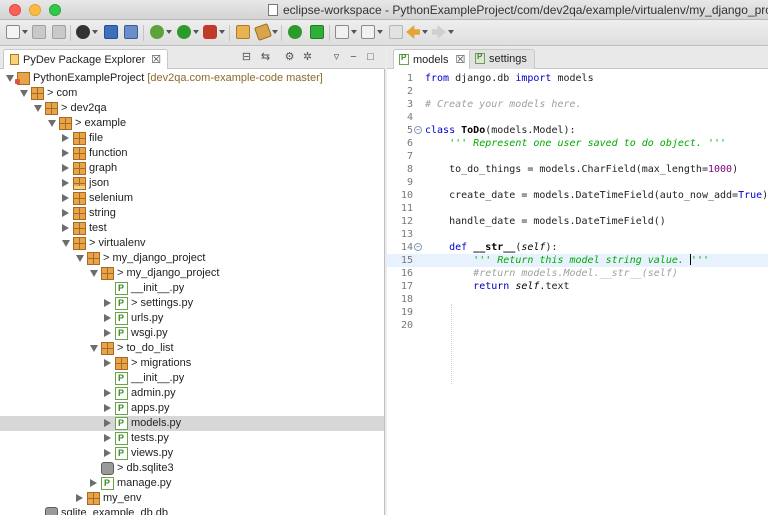  Describe the element at coordinates (577, 273) in the screenshot. I see `code-line: 16 #return models.Model.__str__(self)` at that location.